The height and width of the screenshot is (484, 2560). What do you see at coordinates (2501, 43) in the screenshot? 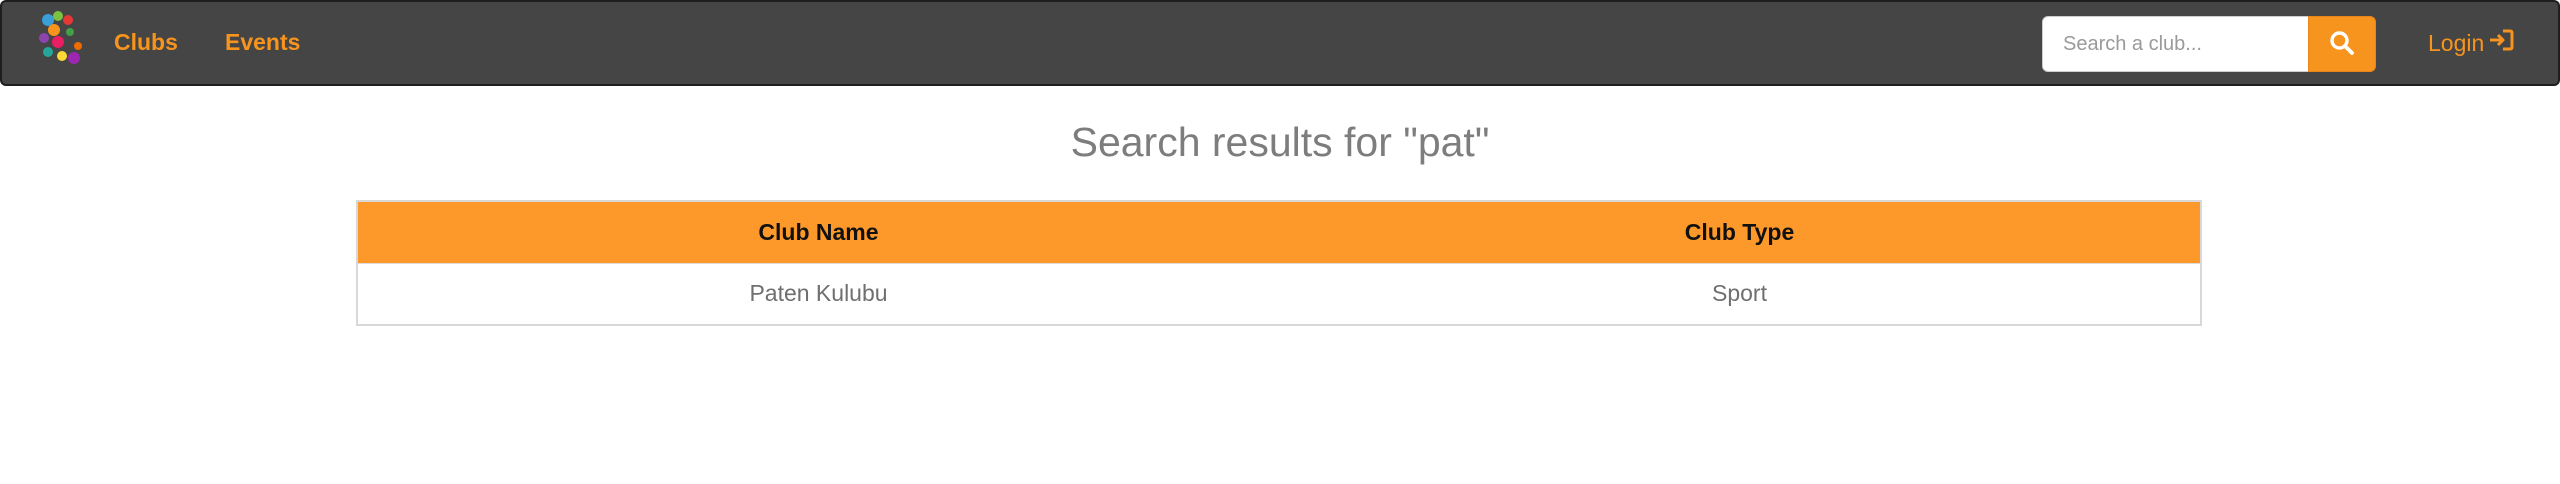
I see `sign-in-icon` at bounding box center [2501, 43].